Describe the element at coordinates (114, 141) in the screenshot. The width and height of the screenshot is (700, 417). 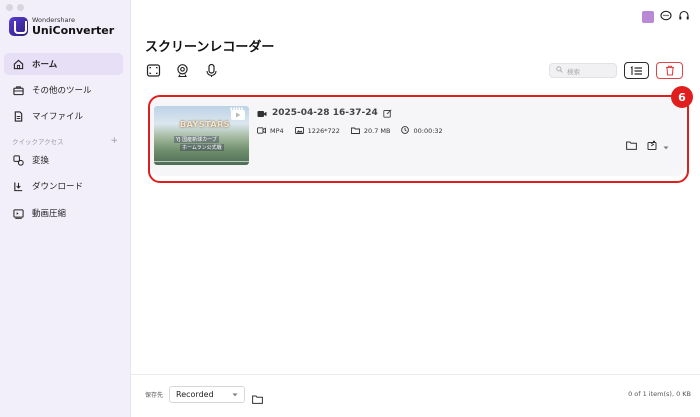
I see `quick-access-add-button: +` at that location.